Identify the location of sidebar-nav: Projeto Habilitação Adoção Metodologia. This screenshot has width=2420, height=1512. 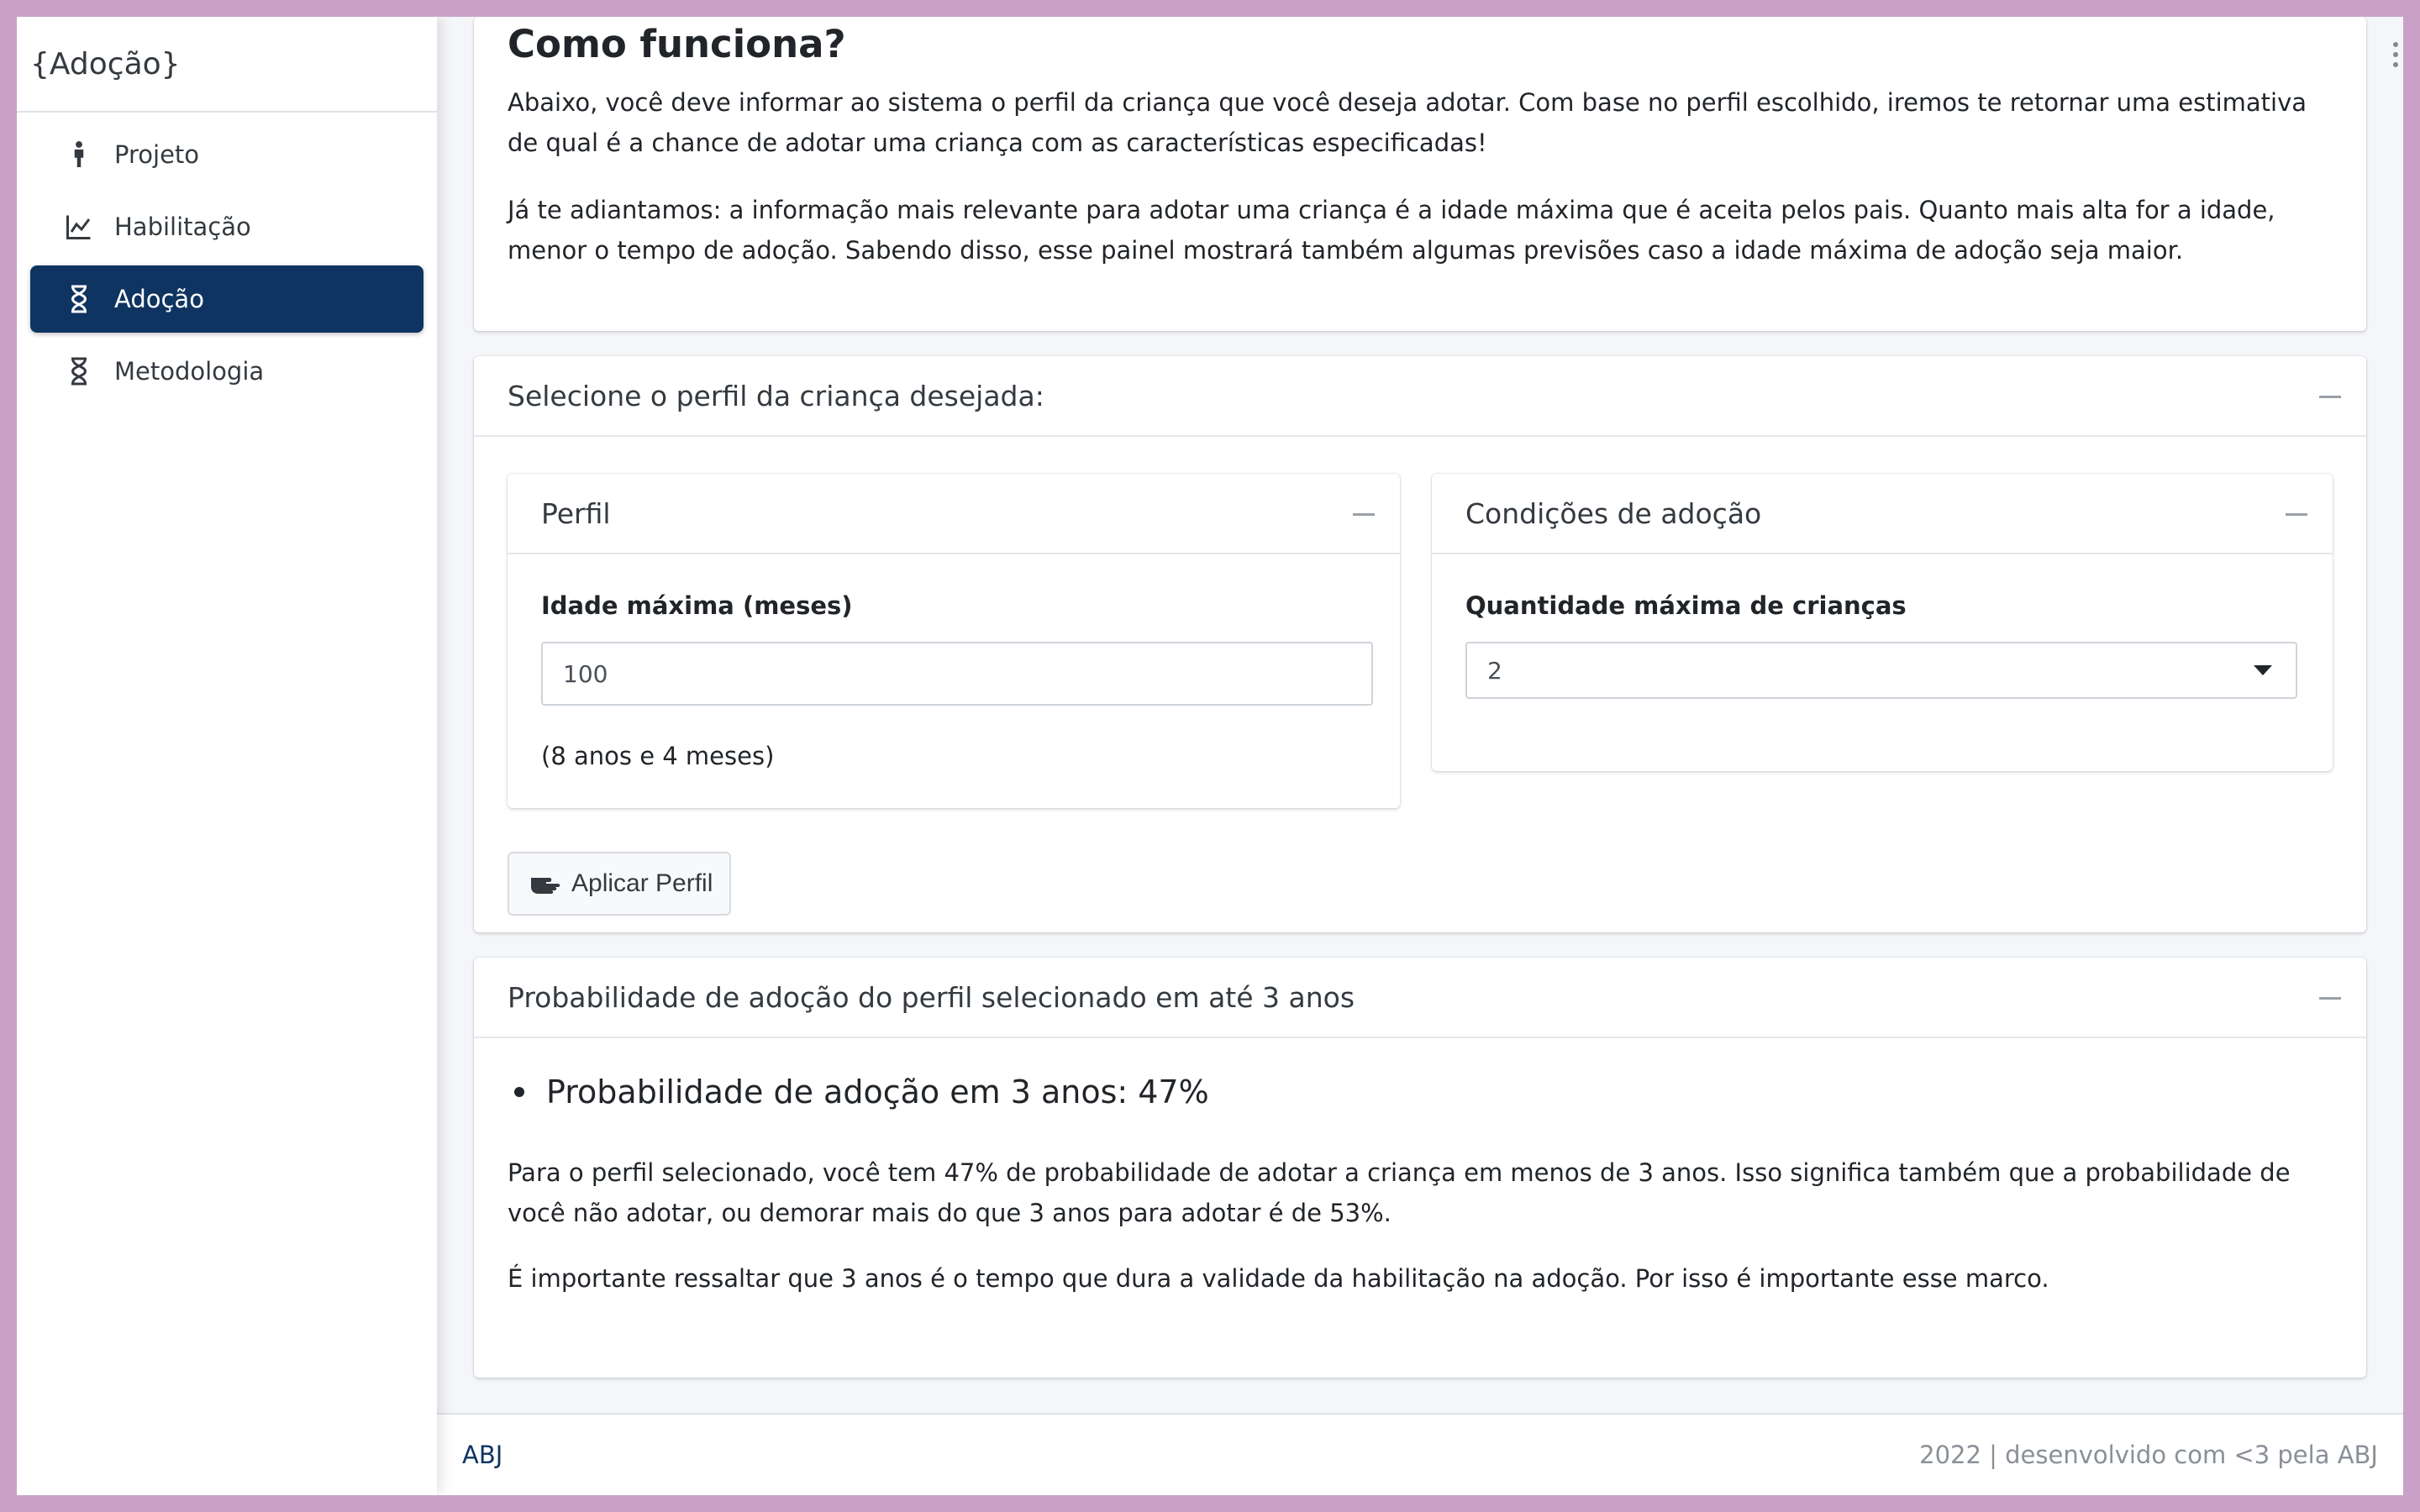
(227, 259).